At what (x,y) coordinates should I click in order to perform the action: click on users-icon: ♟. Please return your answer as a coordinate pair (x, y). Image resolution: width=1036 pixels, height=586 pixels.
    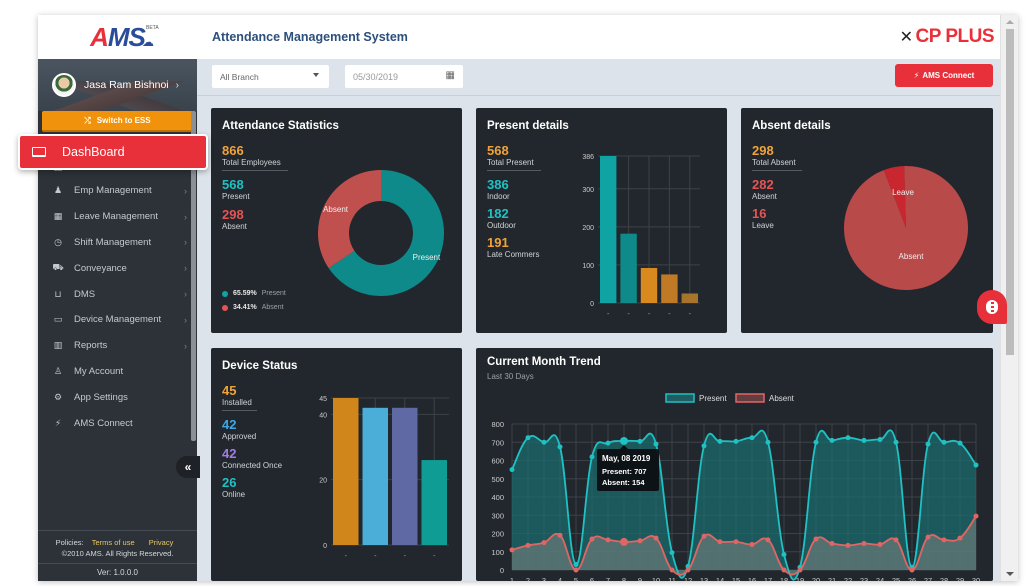
    Looking at the image, I should click on (58, 190).